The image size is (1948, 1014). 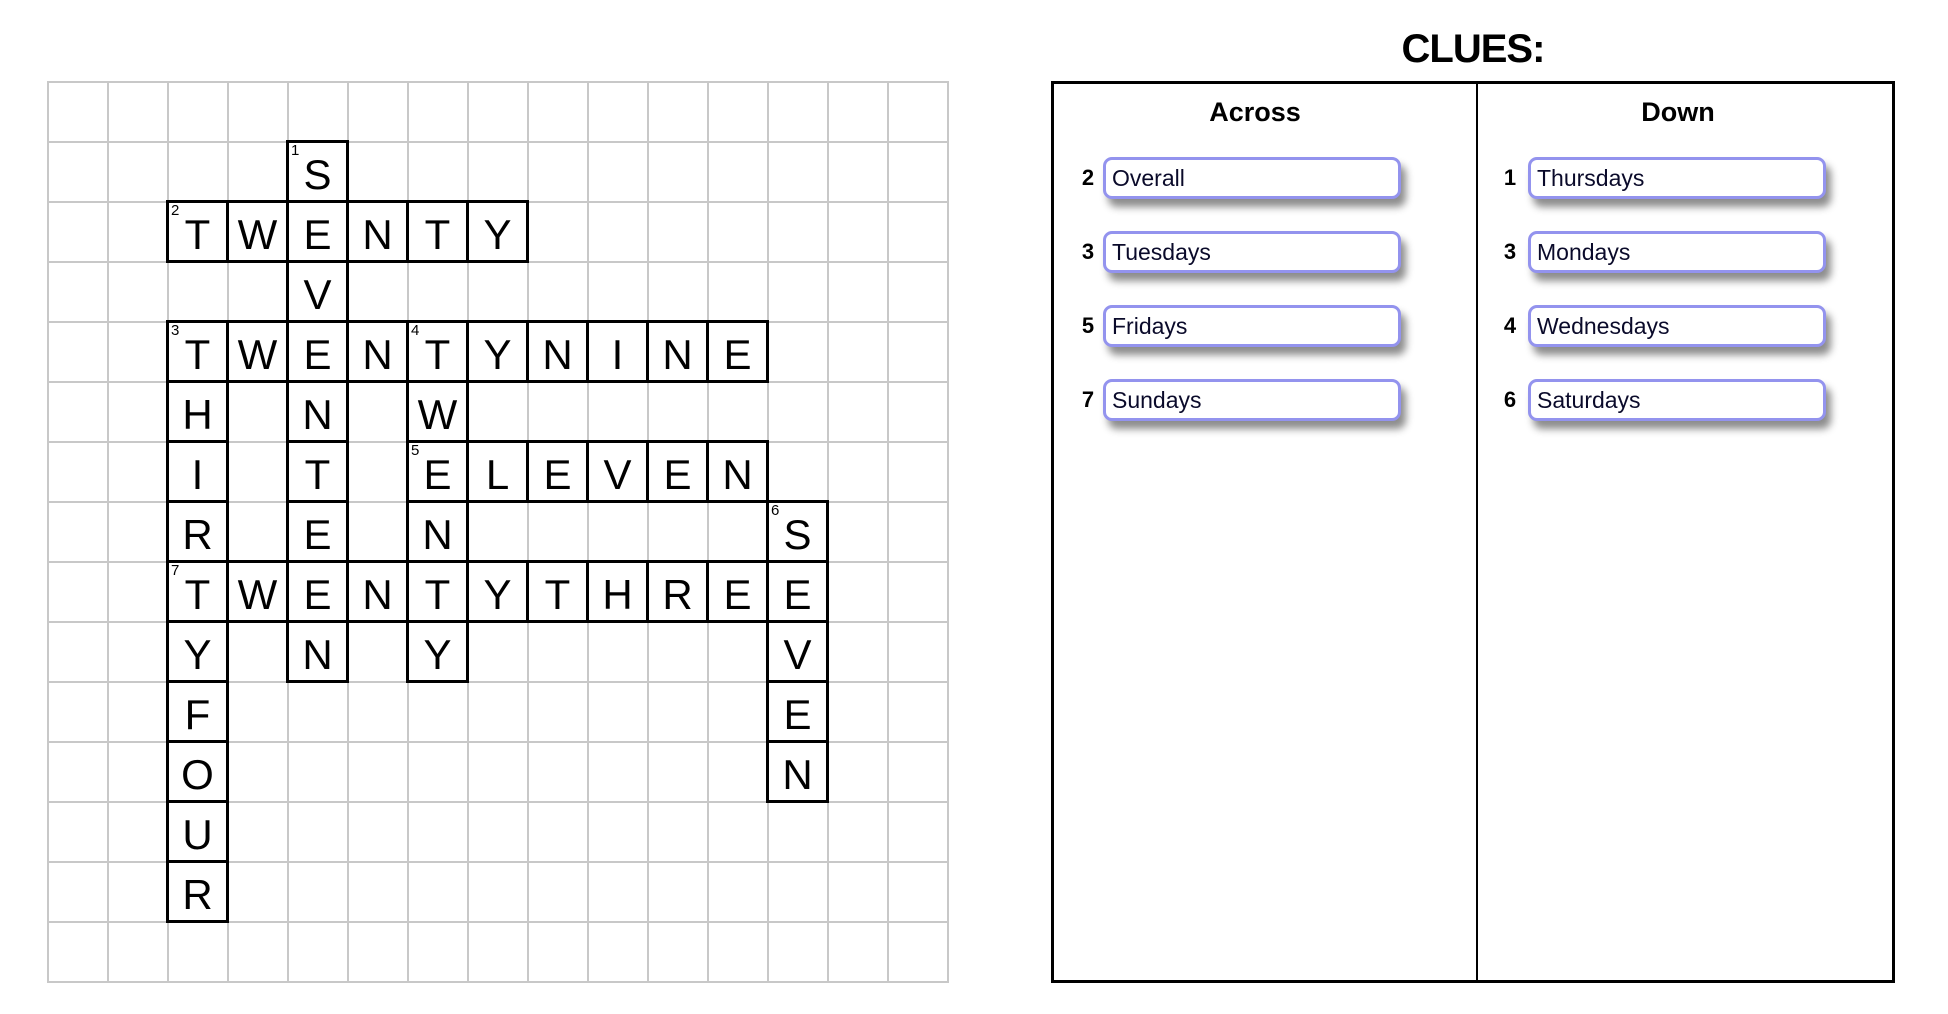 I want to click on crossword-cell: 5E, so click(x=437, y=471).